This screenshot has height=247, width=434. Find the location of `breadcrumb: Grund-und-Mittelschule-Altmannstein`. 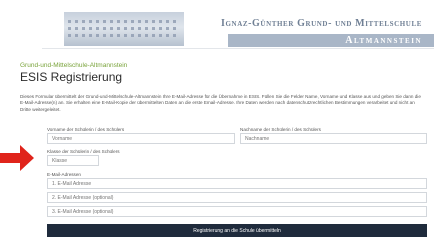

breadcrumb: Grund-und-Mittelschule-Altmannstein is located at coordinates (73, 65).